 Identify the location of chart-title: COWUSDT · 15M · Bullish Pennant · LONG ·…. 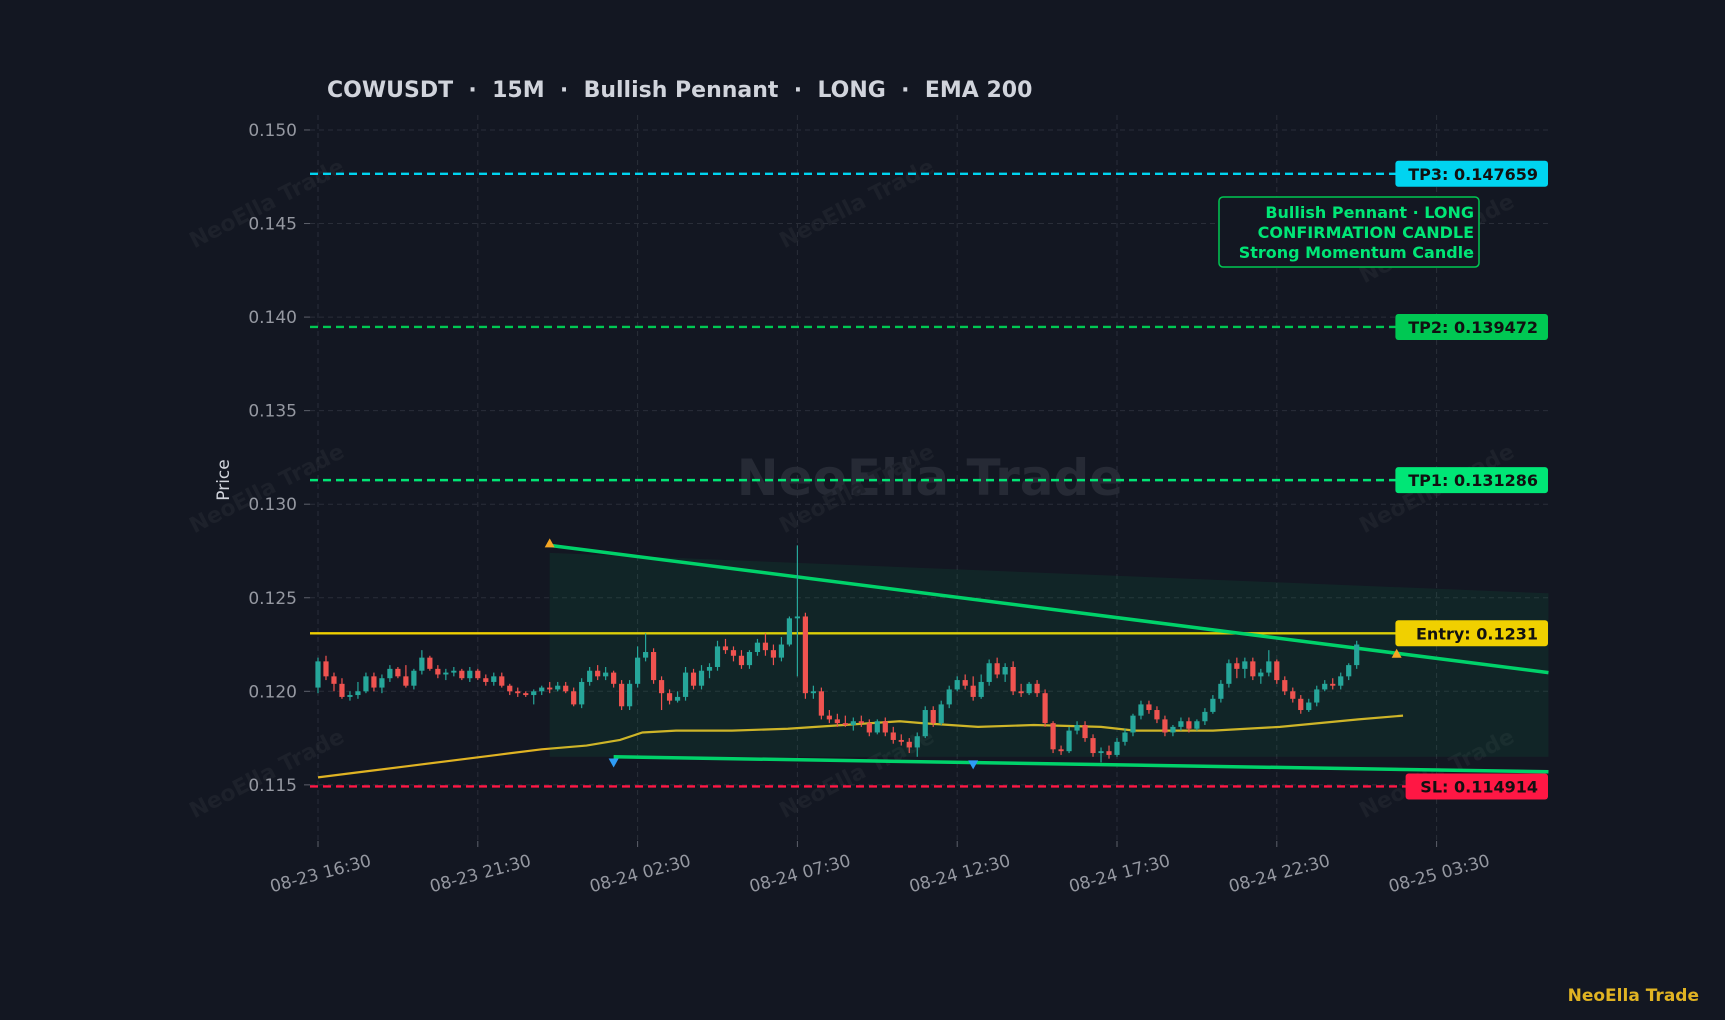
(679, 90).